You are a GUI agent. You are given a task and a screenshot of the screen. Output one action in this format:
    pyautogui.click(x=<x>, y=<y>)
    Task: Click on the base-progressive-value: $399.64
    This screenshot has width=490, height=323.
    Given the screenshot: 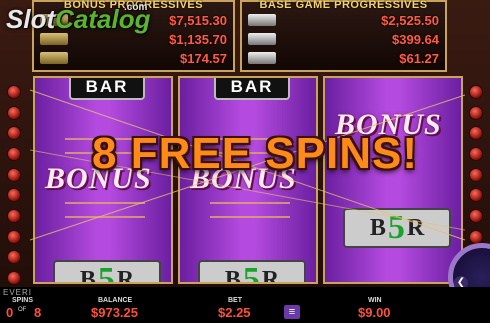 What is the action you would take?
    pyautogui.click(x=415, y=39)
    